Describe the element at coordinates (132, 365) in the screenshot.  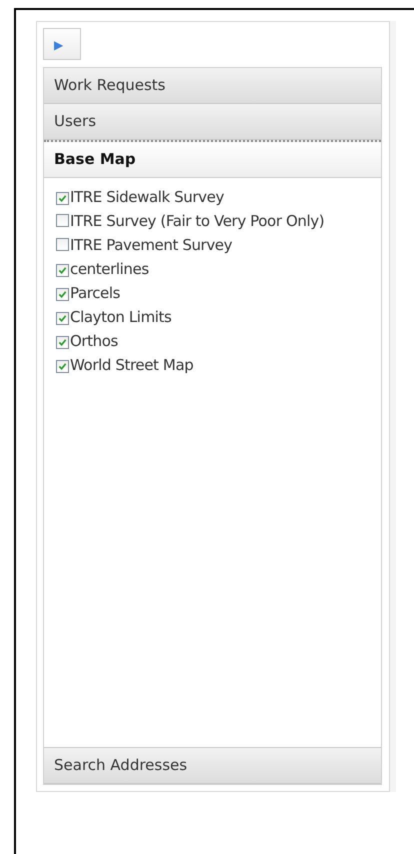
I see `layer-label: World Street Map` at that location.